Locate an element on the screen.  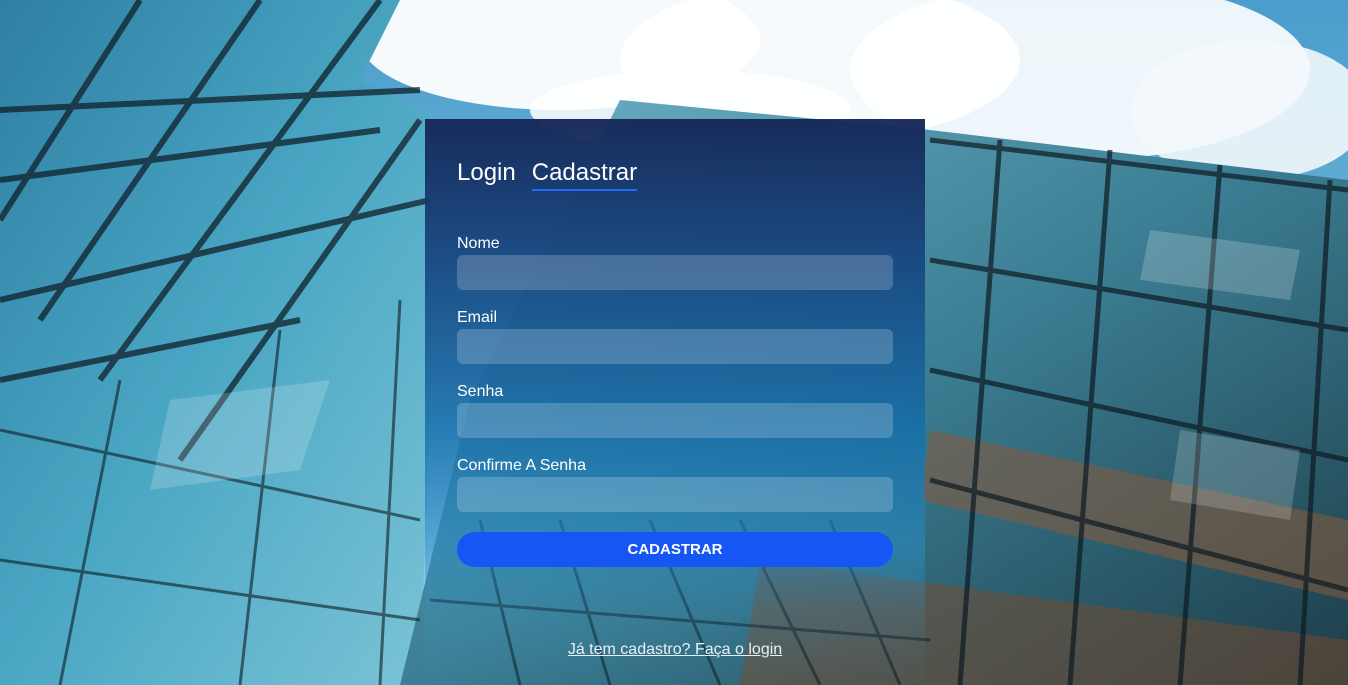
cadastrar-button: CADASTRAR is located at coordinates (675, 549).